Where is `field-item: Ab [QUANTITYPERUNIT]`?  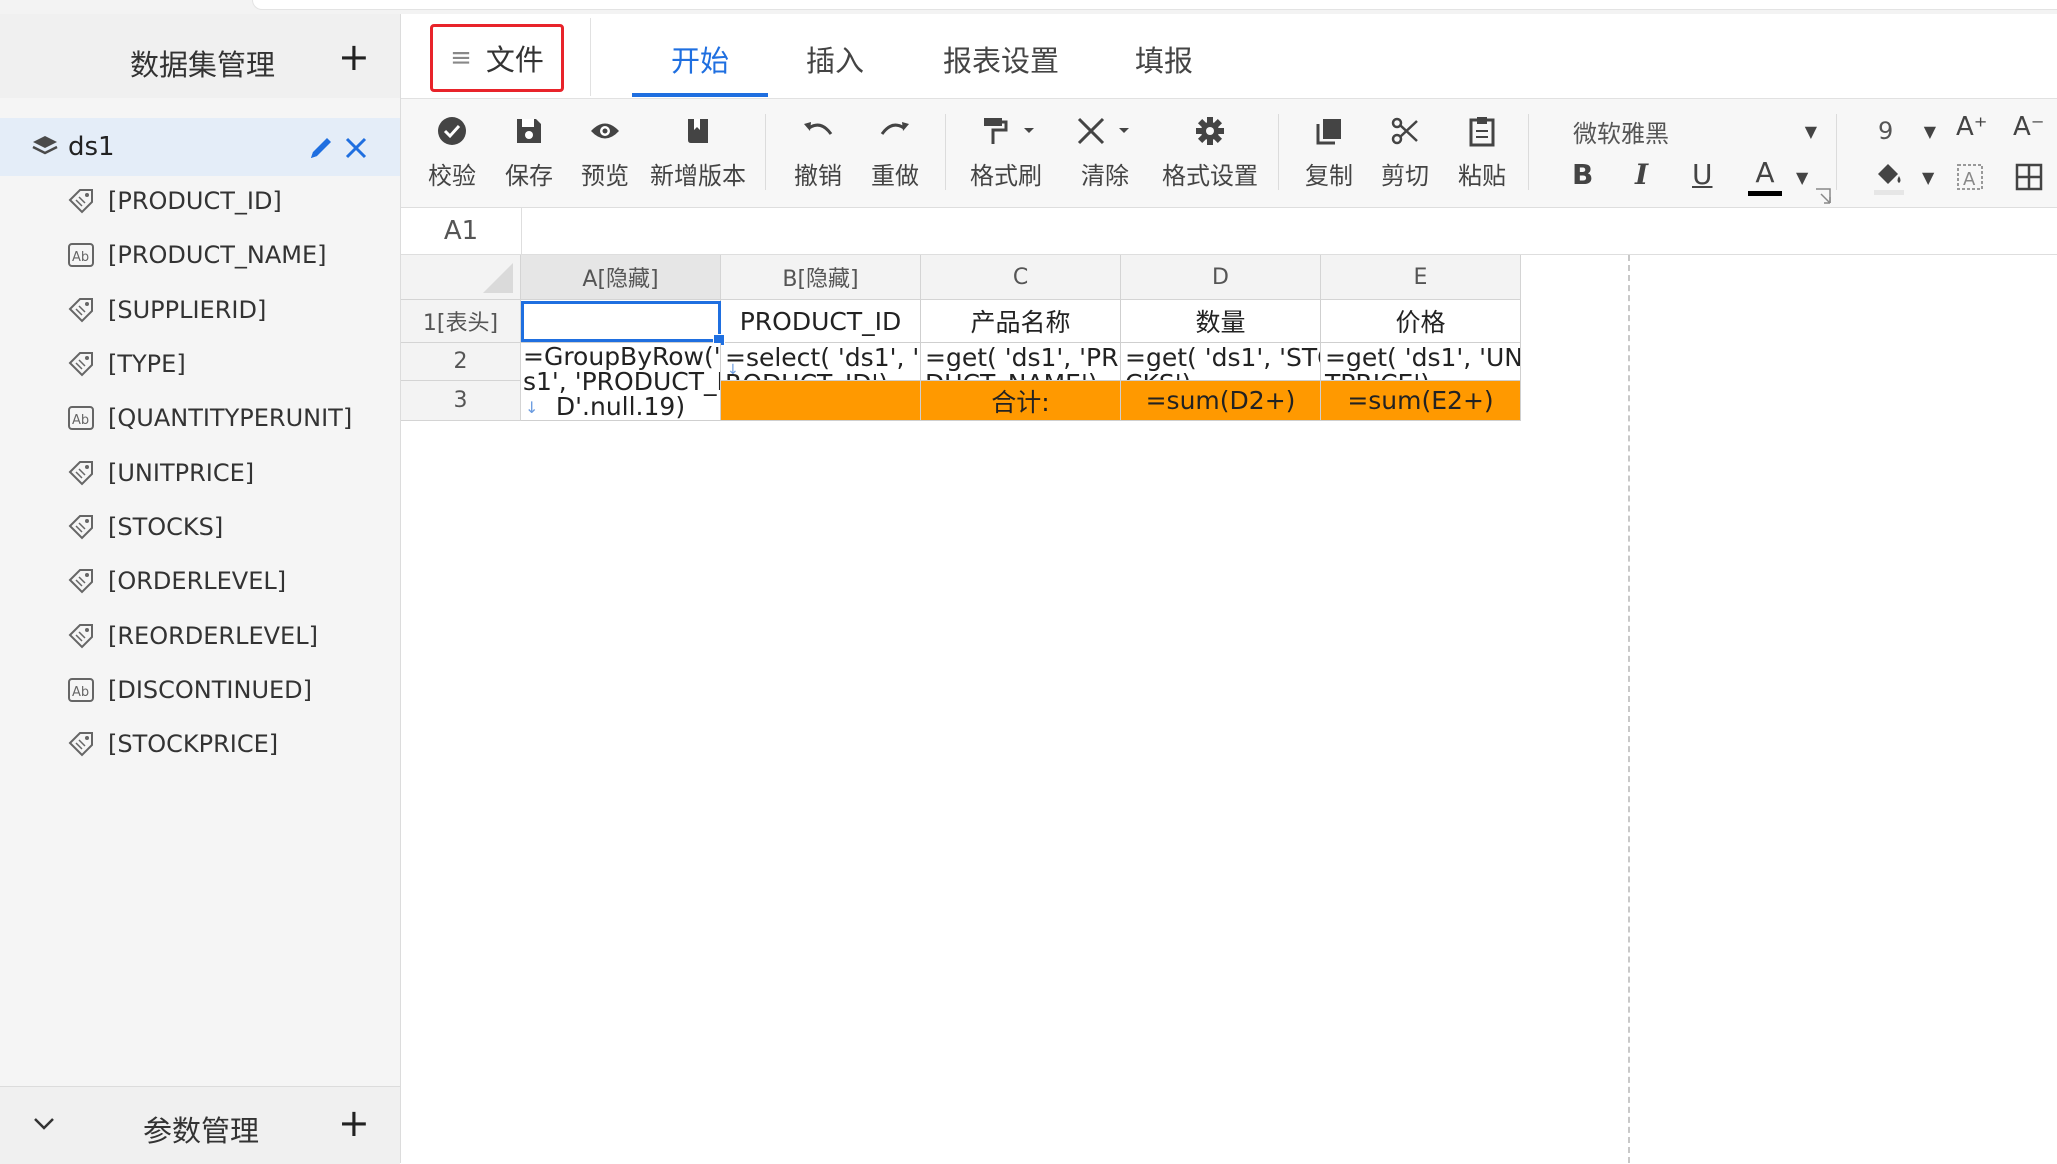
field-item: Ab [QUANTITYPERUNIT] is located at coordinates (208, 418).